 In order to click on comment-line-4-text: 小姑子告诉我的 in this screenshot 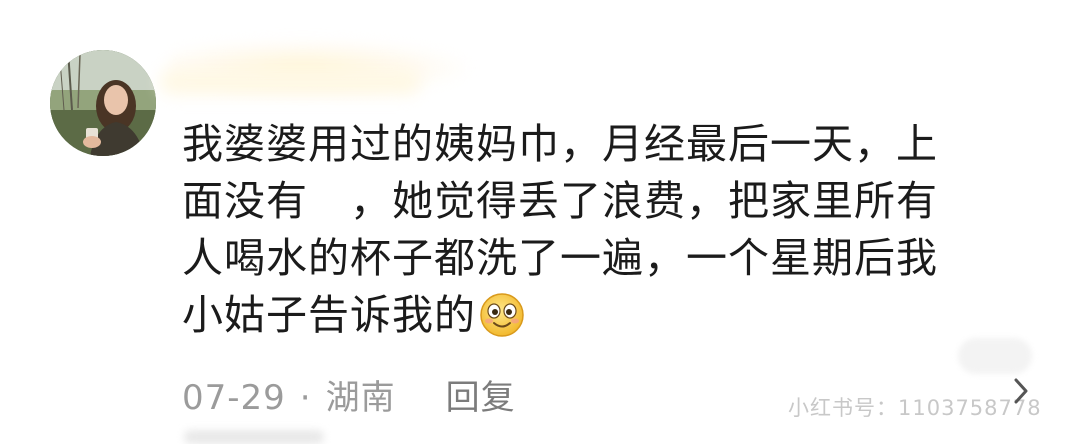, I will do `click(329, 315)`.